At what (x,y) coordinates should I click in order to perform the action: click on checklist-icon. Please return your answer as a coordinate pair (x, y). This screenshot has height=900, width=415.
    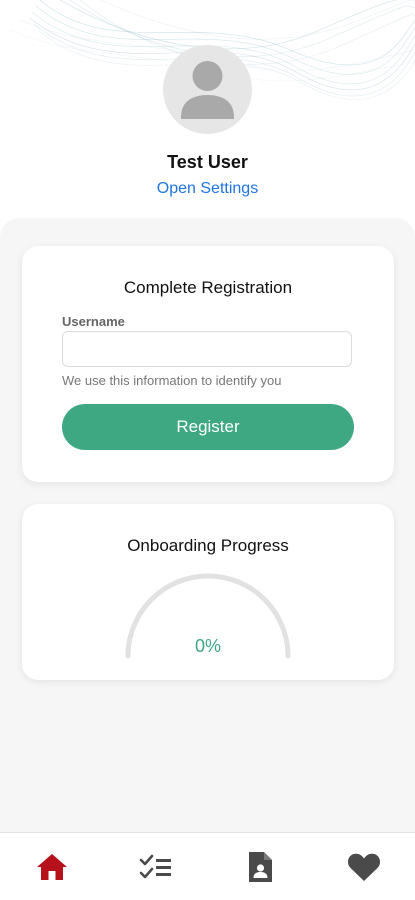
    Looking at the image, I should click on (155, 866).